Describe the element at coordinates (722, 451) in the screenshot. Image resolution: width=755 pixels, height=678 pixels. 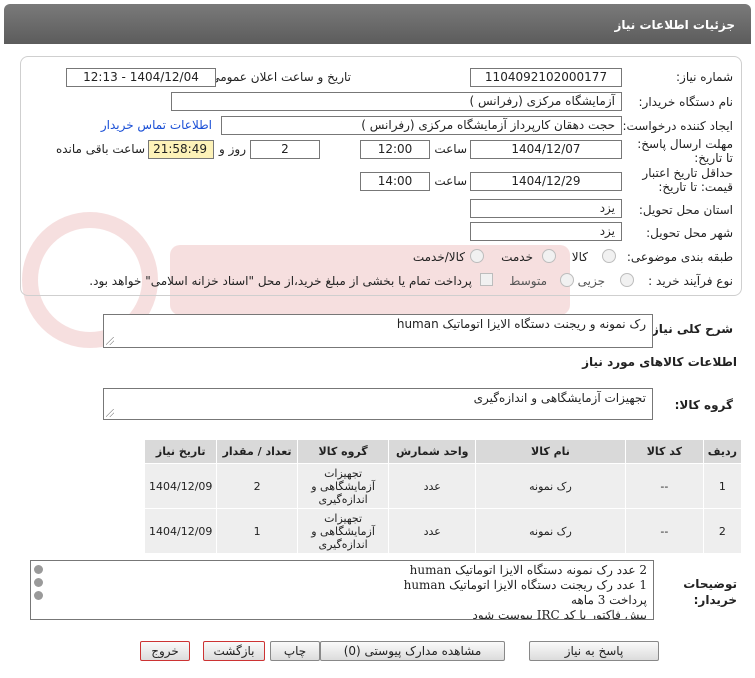
I see `col-row-number: ردیف` at that location.